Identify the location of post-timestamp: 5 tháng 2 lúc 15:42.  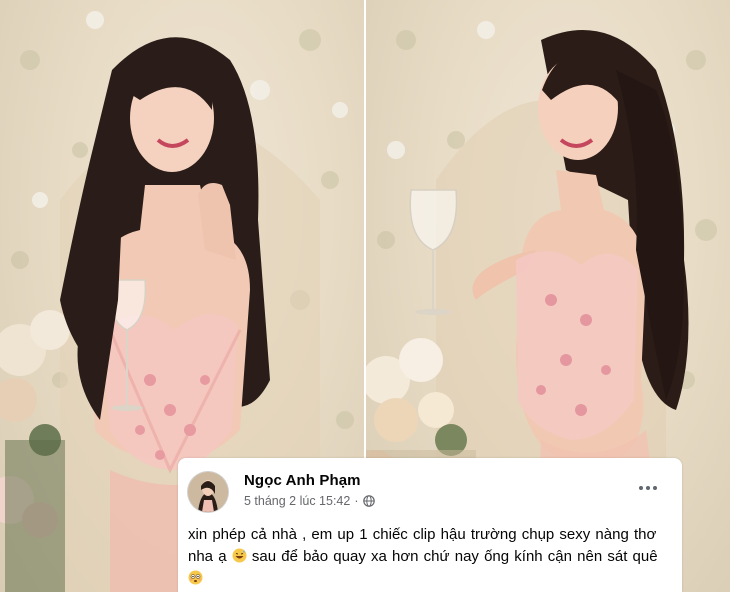
(297, 501).